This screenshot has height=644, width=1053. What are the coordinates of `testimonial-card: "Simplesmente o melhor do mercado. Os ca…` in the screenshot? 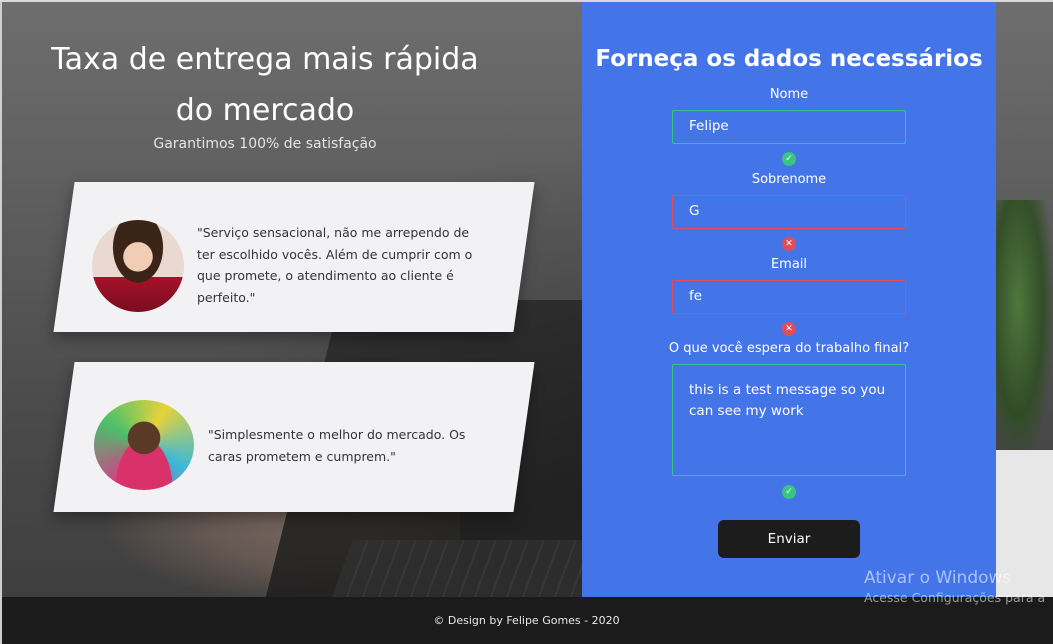 It's located at (294, 437).